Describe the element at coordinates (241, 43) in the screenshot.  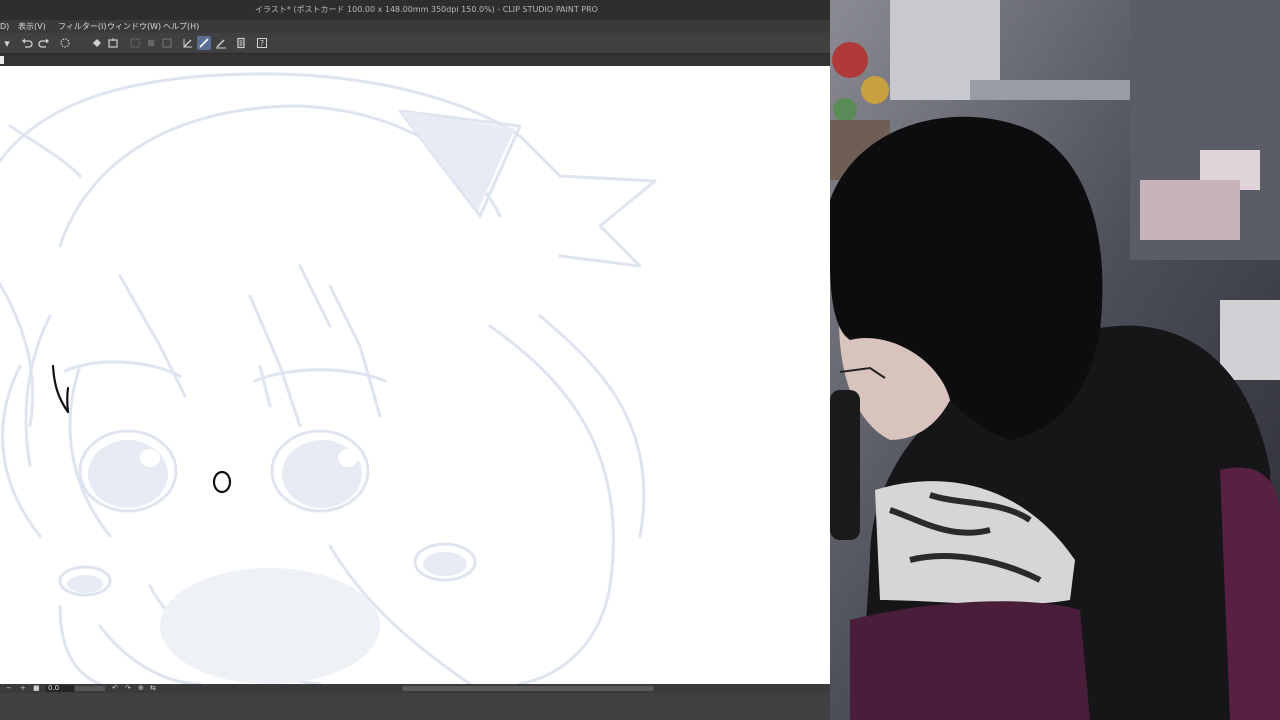
I see `clipboard-icon` at that location.